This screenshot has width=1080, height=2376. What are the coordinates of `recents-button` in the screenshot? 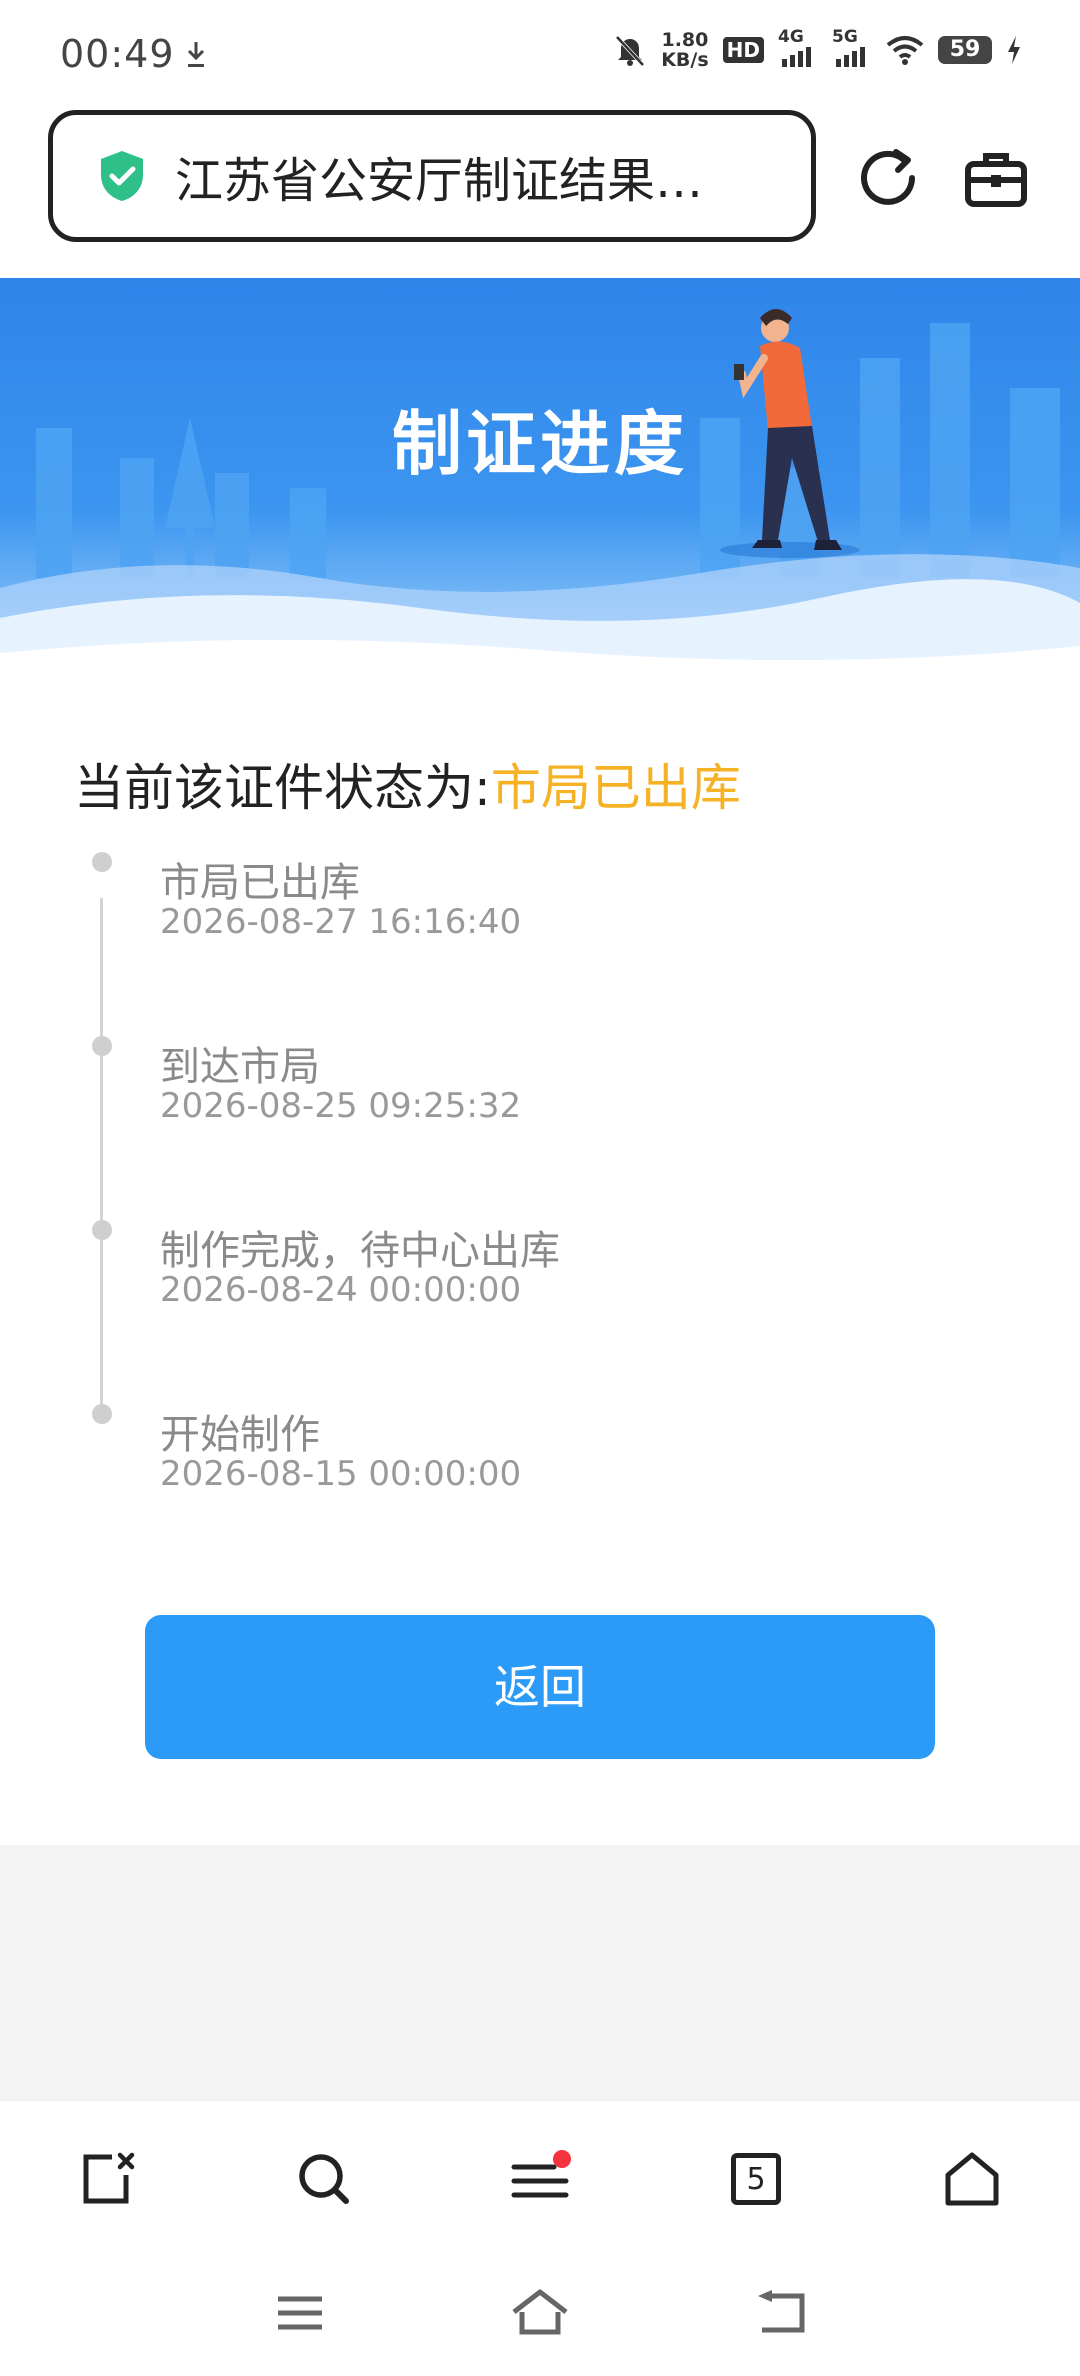 It's located at (300, 2313).